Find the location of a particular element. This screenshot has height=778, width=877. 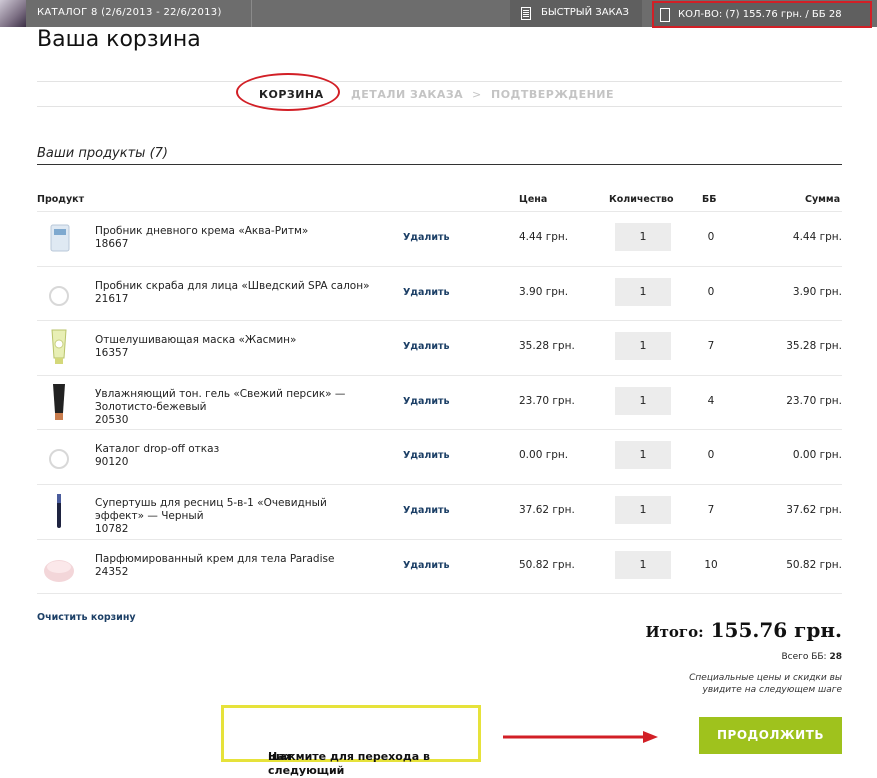

quick-order-label: БЫСТРЫЙ ЗАКАЗ is located at coordinates (585, 12).